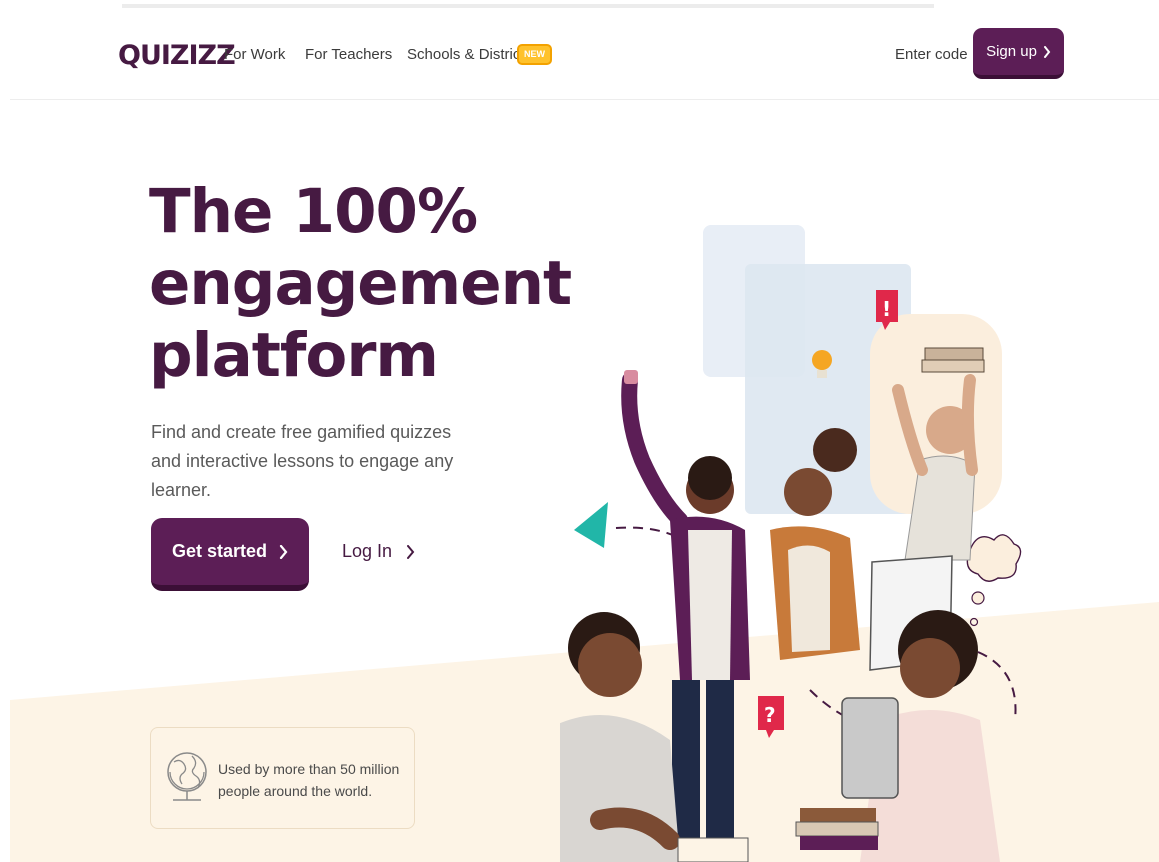 Image resolution: width=1159 pixels, height=862 pixels. I want to click on quizizz-logo: QUIZIZZ, so click(177, 55).